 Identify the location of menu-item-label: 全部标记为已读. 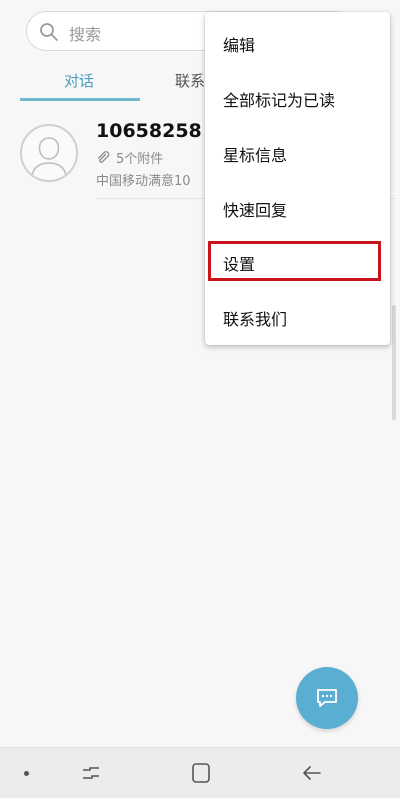
(279, 100).